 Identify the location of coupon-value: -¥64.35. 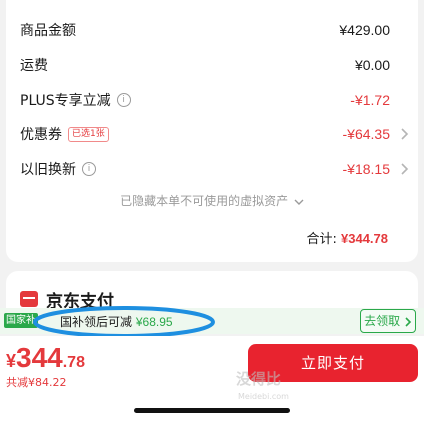
(366, 134).